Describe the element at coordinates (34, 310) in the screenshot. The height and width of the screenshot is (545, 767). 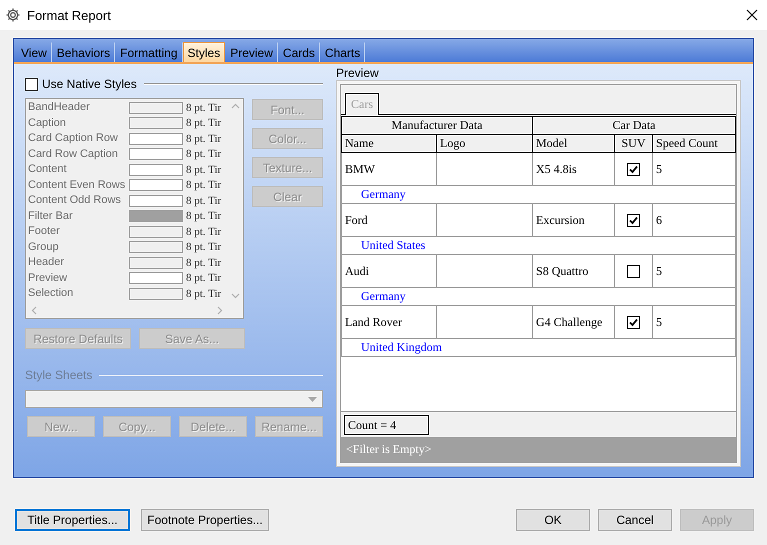
I see `scroll-left-icon` at that location.